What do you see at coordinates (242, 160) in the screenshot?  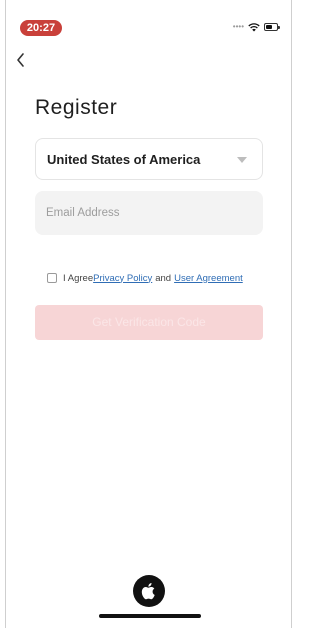 I see `chevron-down-icon` at bounding box center [242, 160].